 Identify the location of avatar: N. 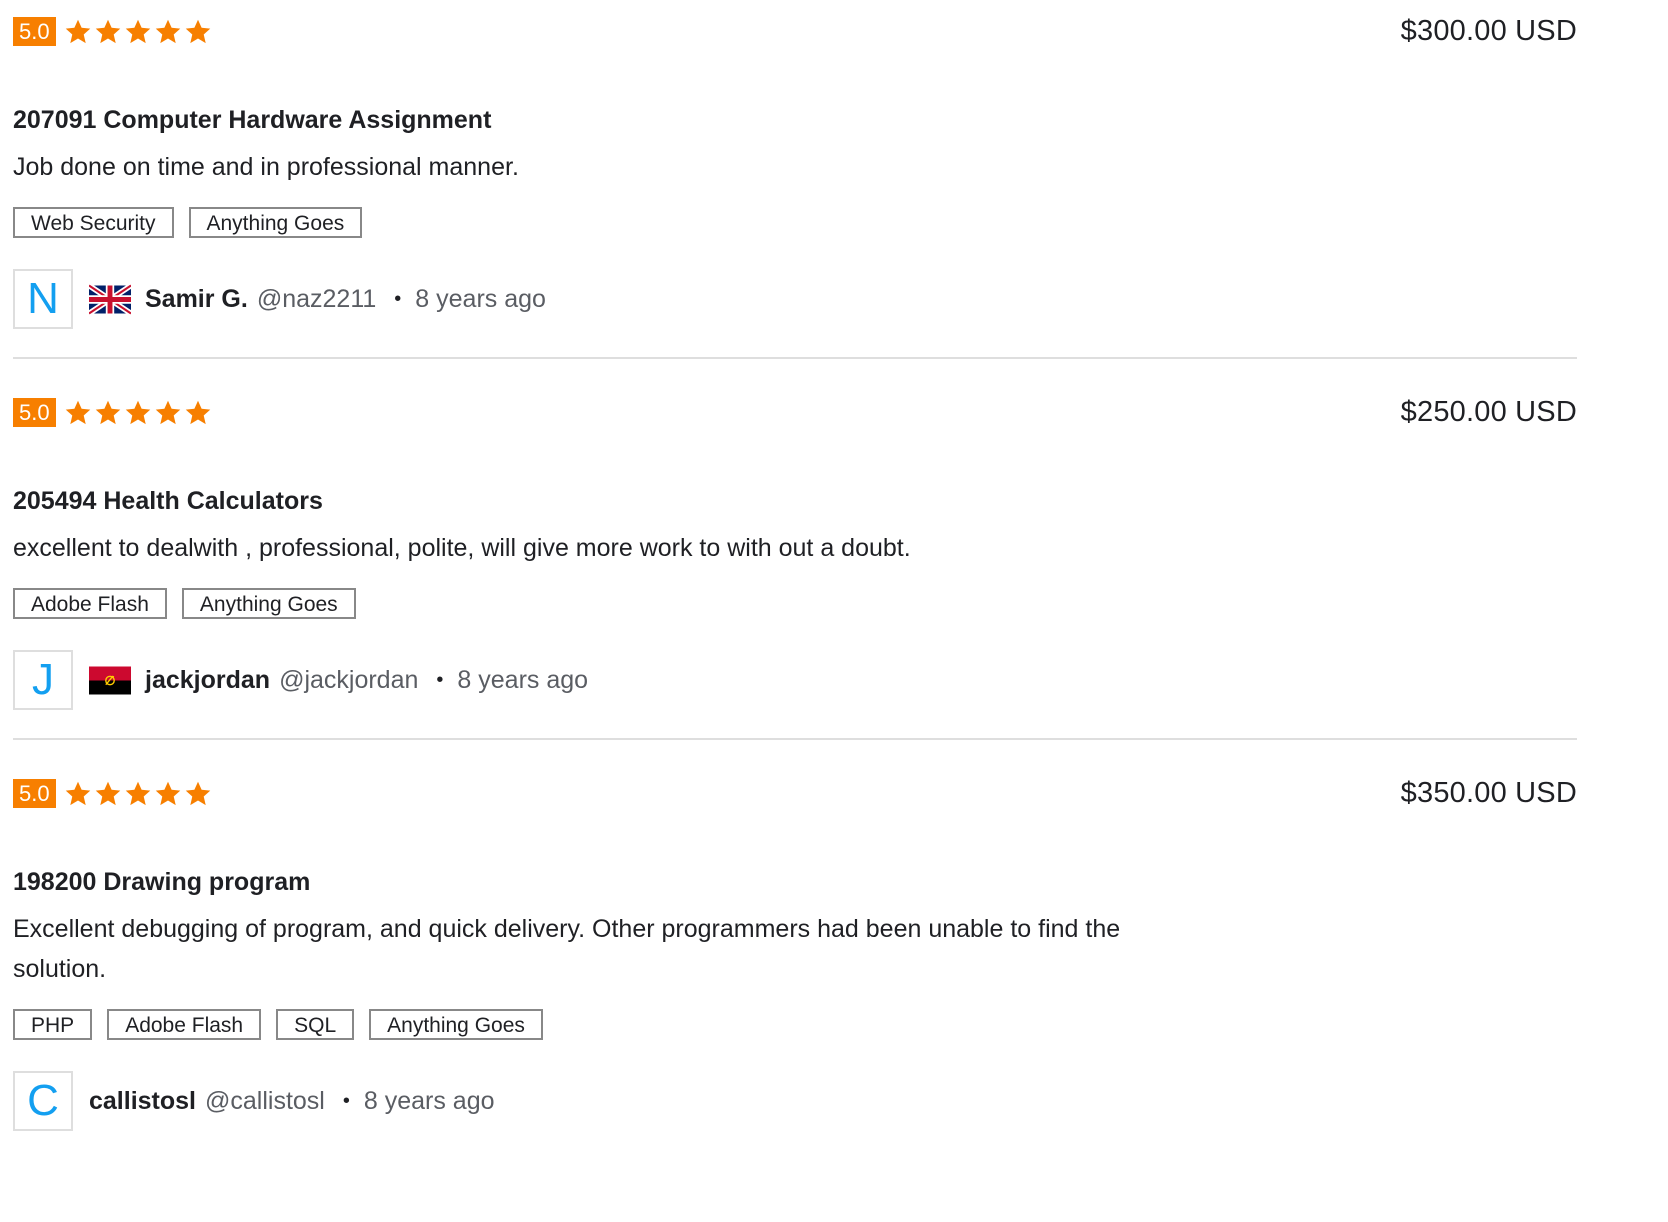
(43, 299).